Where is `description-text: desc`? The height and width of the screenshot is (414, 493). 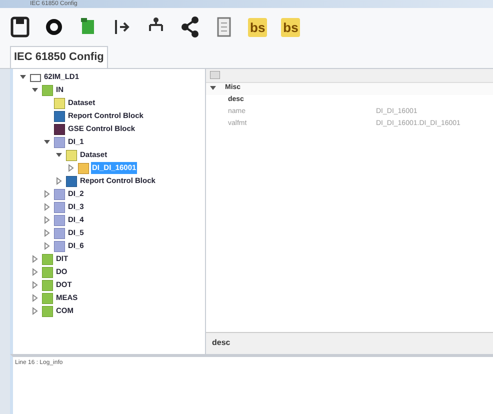
description-text: desc is located at coordinates (221, 343).